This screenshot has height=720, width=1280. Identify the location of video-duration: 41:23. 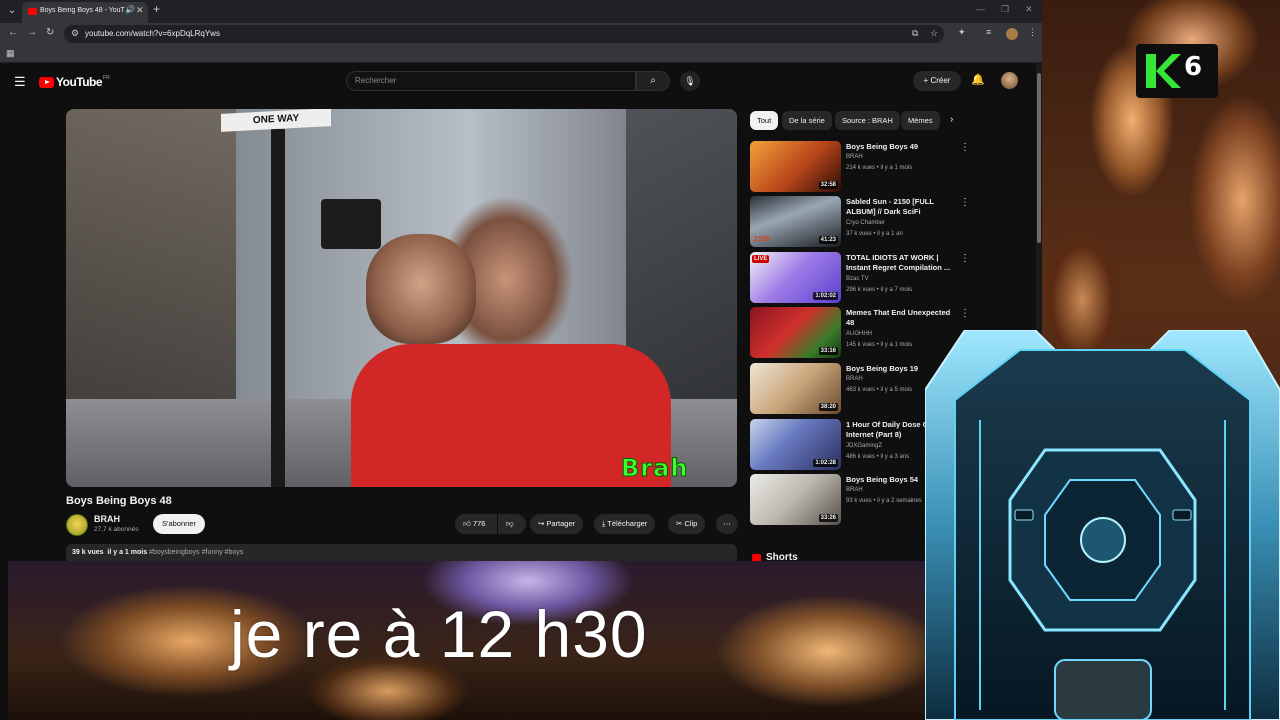
(828, 240).